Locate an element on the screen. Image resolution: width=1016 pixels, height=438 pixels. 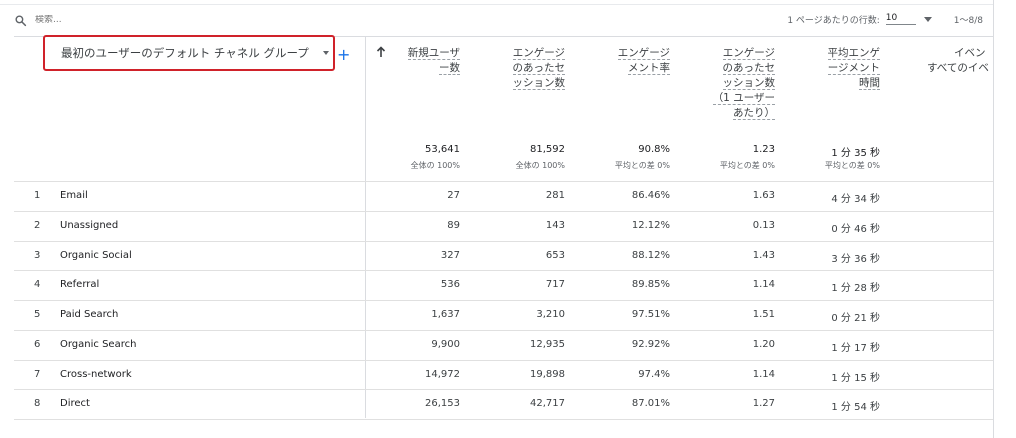
row-metric-value: 0 分 46 秒 is located at coordinates (855, 229).